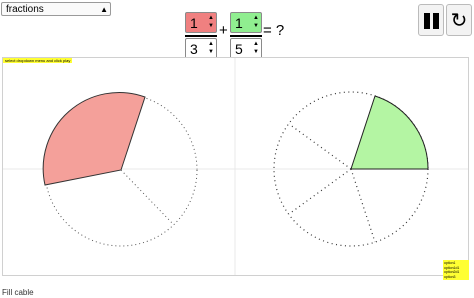 This screenshot has width=474, height=298. I want to click on first-denominator-value: 3, so click(194, 49).